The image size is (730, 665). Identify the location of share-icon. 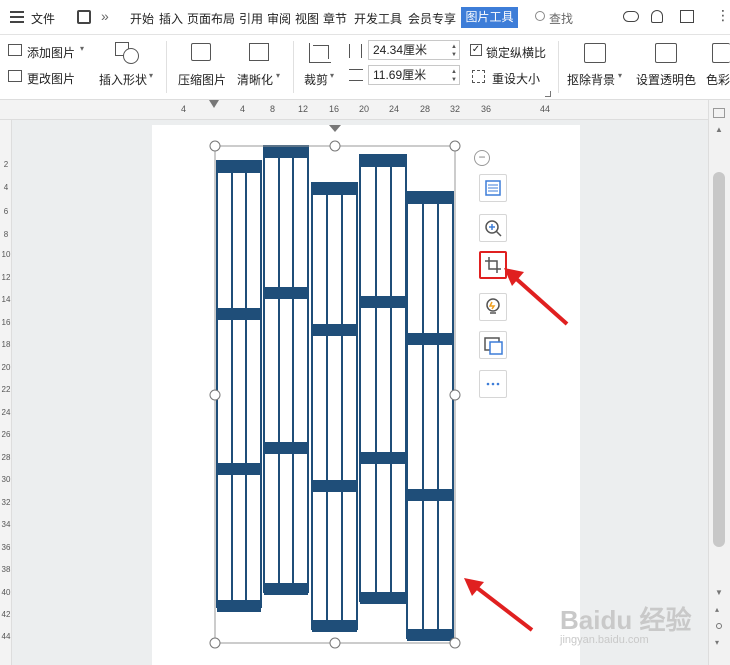
(687, 16).